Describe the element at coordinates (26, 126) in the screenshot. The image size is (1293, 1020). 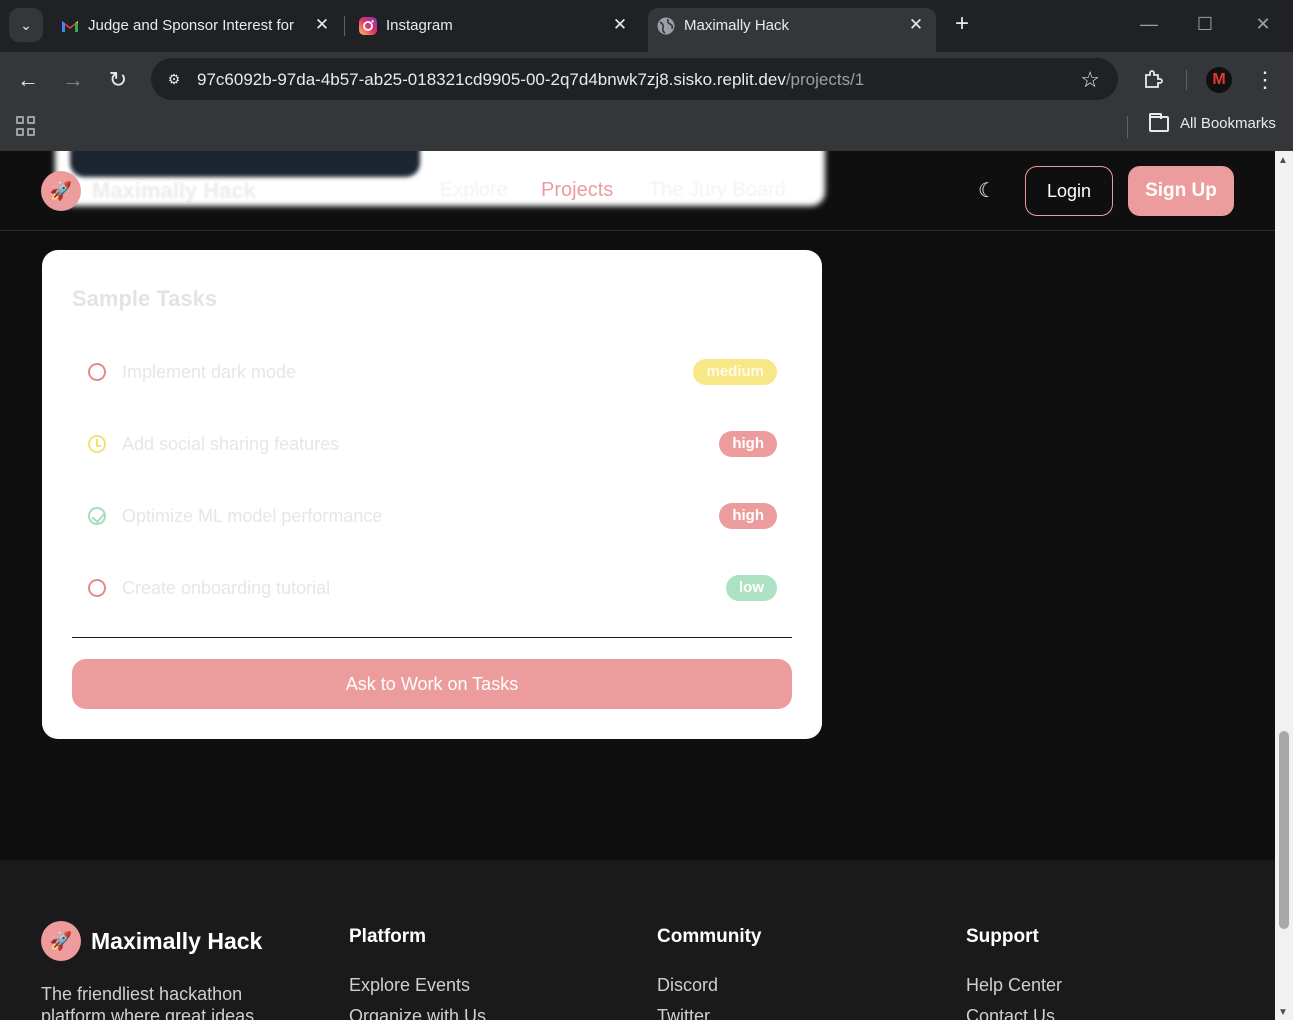
I see `apps-grid-icon` at that location.